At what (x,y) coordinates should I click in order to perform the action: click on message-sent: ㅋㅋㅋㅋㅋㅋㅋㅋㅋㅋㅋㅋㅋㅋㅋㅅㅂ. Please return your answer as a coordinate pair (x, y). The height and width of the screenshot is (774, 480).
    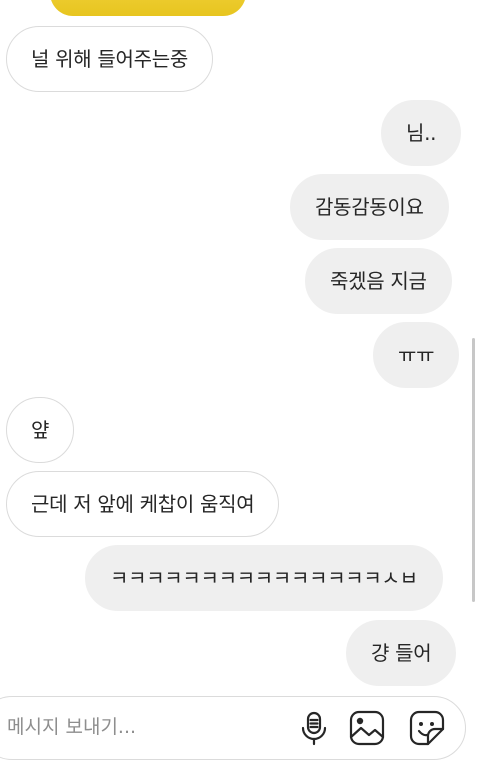
    Looking at the image, I should click on (264, 578).